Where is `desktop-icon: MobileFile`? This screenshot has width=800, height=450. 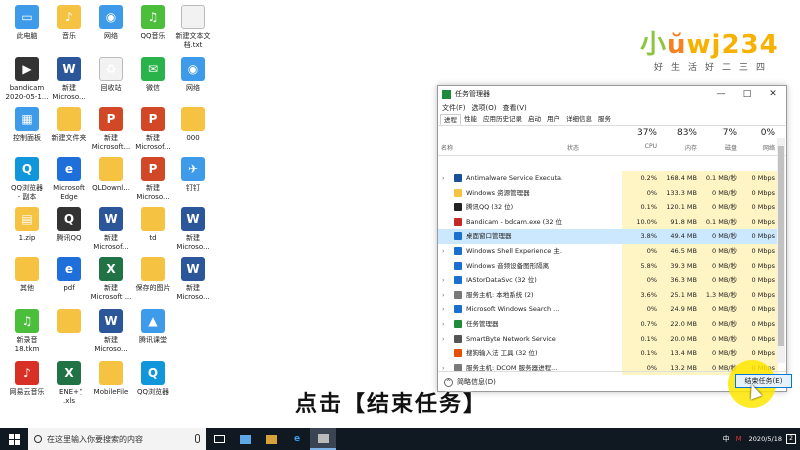
desktop-icon: MobileFile is located at coordinates (111, 379).